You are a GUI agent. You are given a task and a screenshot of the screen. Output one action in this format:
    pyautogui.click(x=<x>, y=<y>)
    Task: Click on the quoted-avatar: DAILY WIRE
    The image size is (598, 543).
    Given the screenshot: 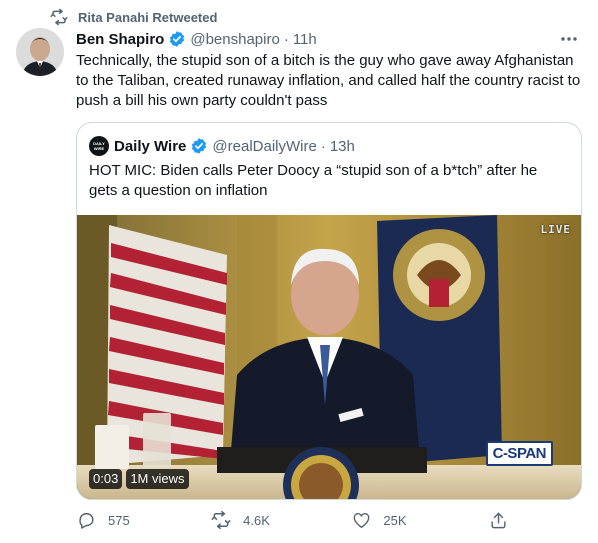 What is the action you would take?
    pyautogui.click(x=99, y=146)
    